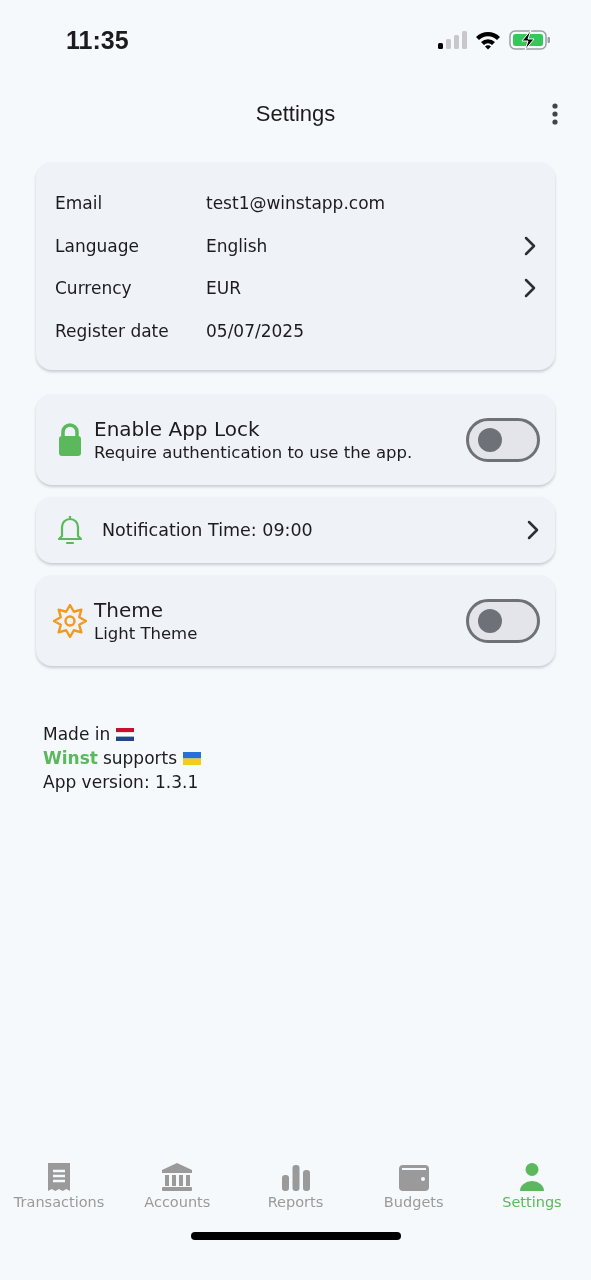 The width and height of the screenshot is (591, 1280). I want to click on info-label: Register date, so click(112, 330).